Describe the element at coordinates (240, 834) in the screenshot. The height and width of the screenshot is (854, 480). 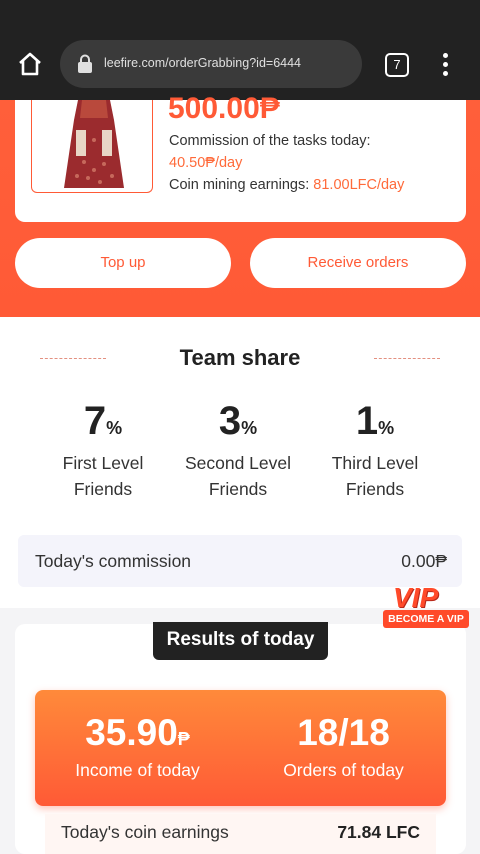
I see `coin-earnings-row: Today's coin earnings 71.84 LFC` at that location.